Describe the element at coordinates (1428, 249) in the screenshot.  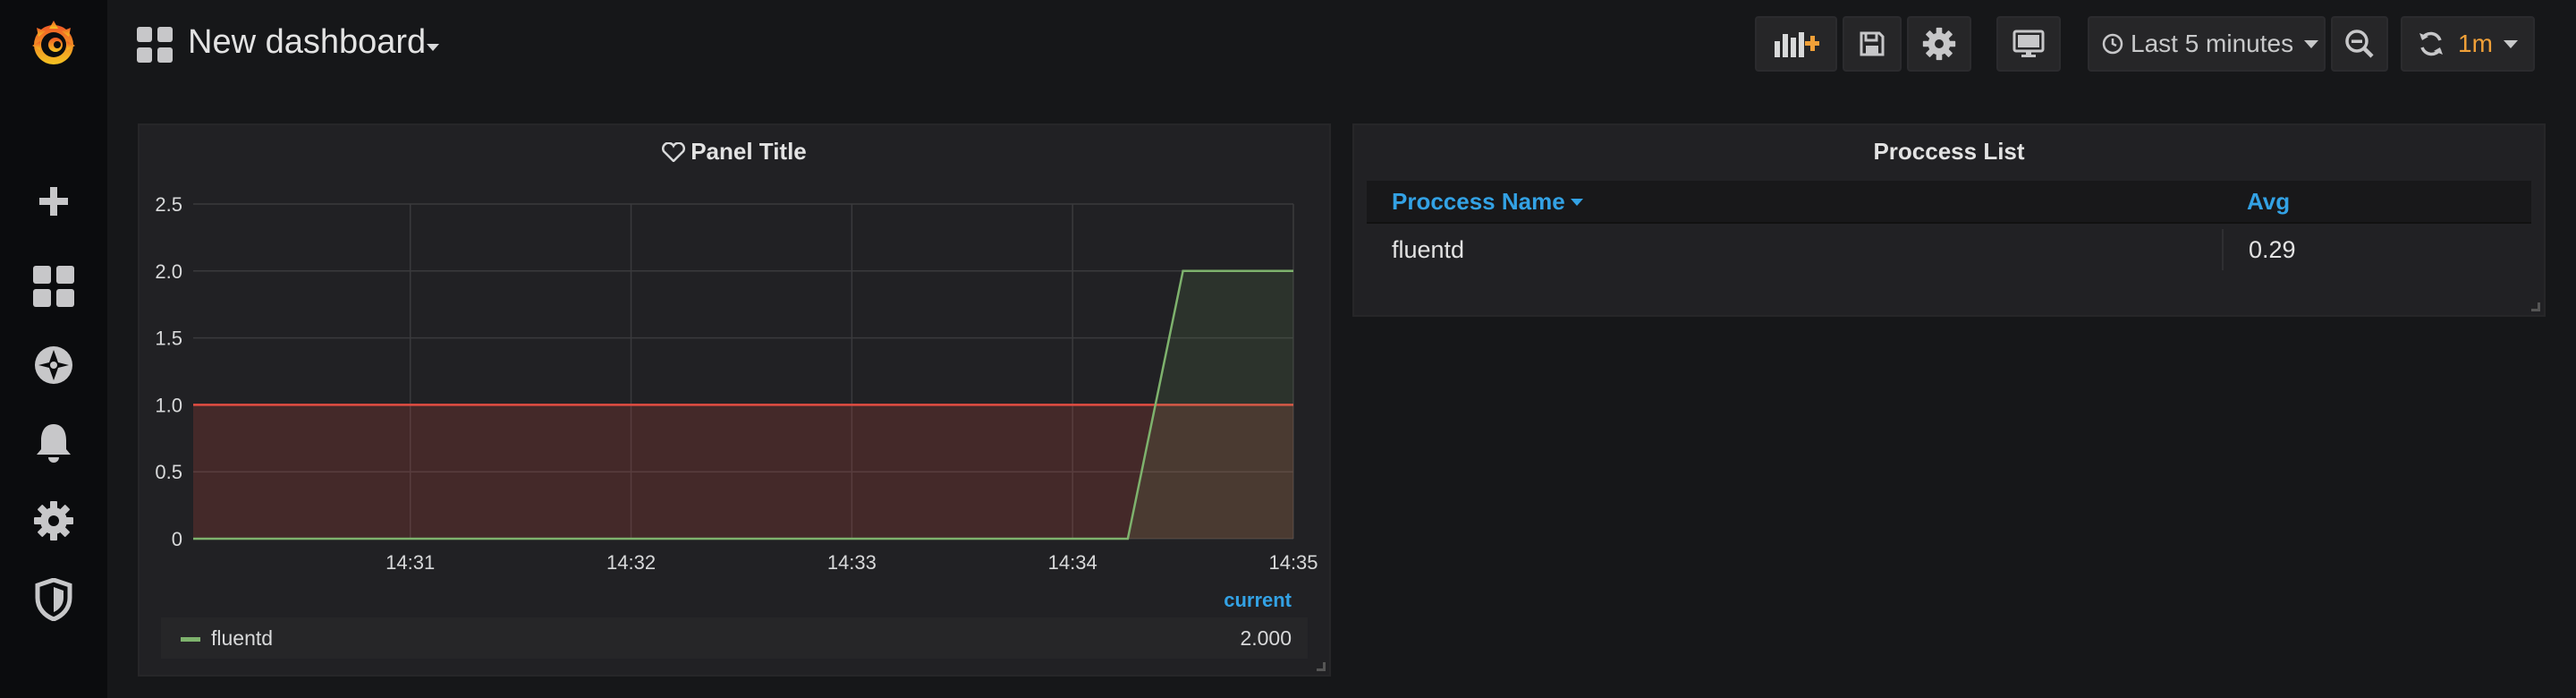
I see `cell-process-name: fluentd` at that location.